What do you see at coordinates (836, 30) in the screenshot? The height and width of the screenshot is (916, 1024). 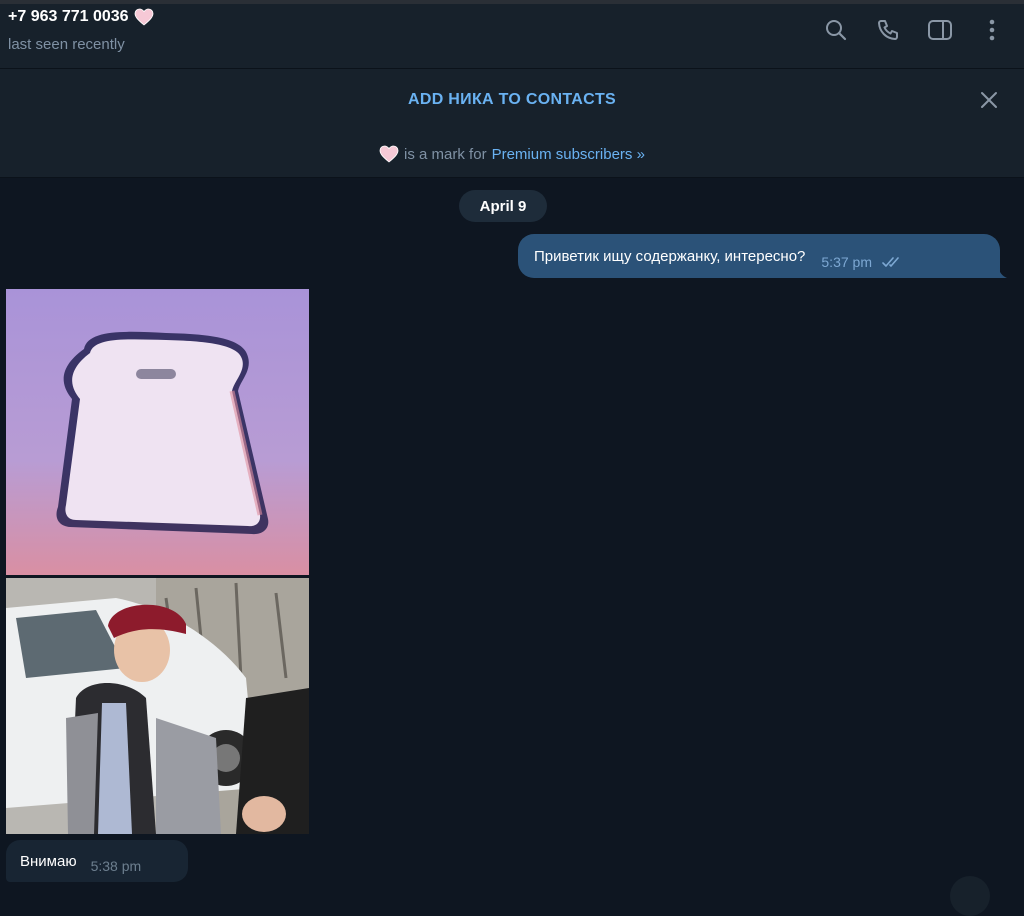 I see `search-icon` at bounding box center [836, 30].